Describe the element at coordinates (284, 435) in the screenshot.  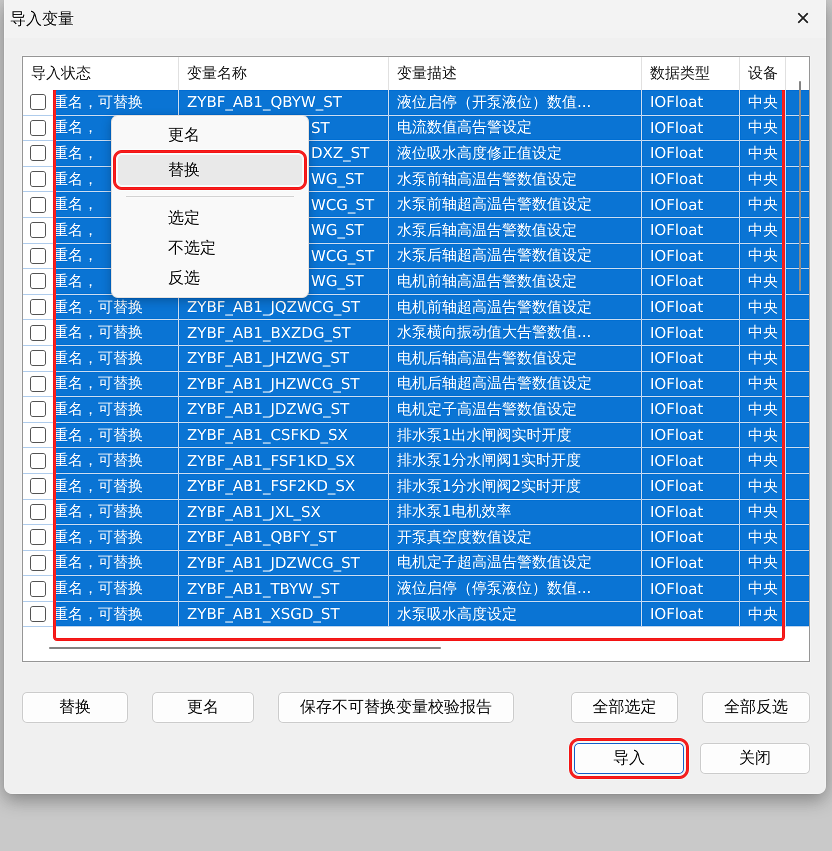
I see `table-cell: ZYBF_AB1_CSFKD_SX` at that location.